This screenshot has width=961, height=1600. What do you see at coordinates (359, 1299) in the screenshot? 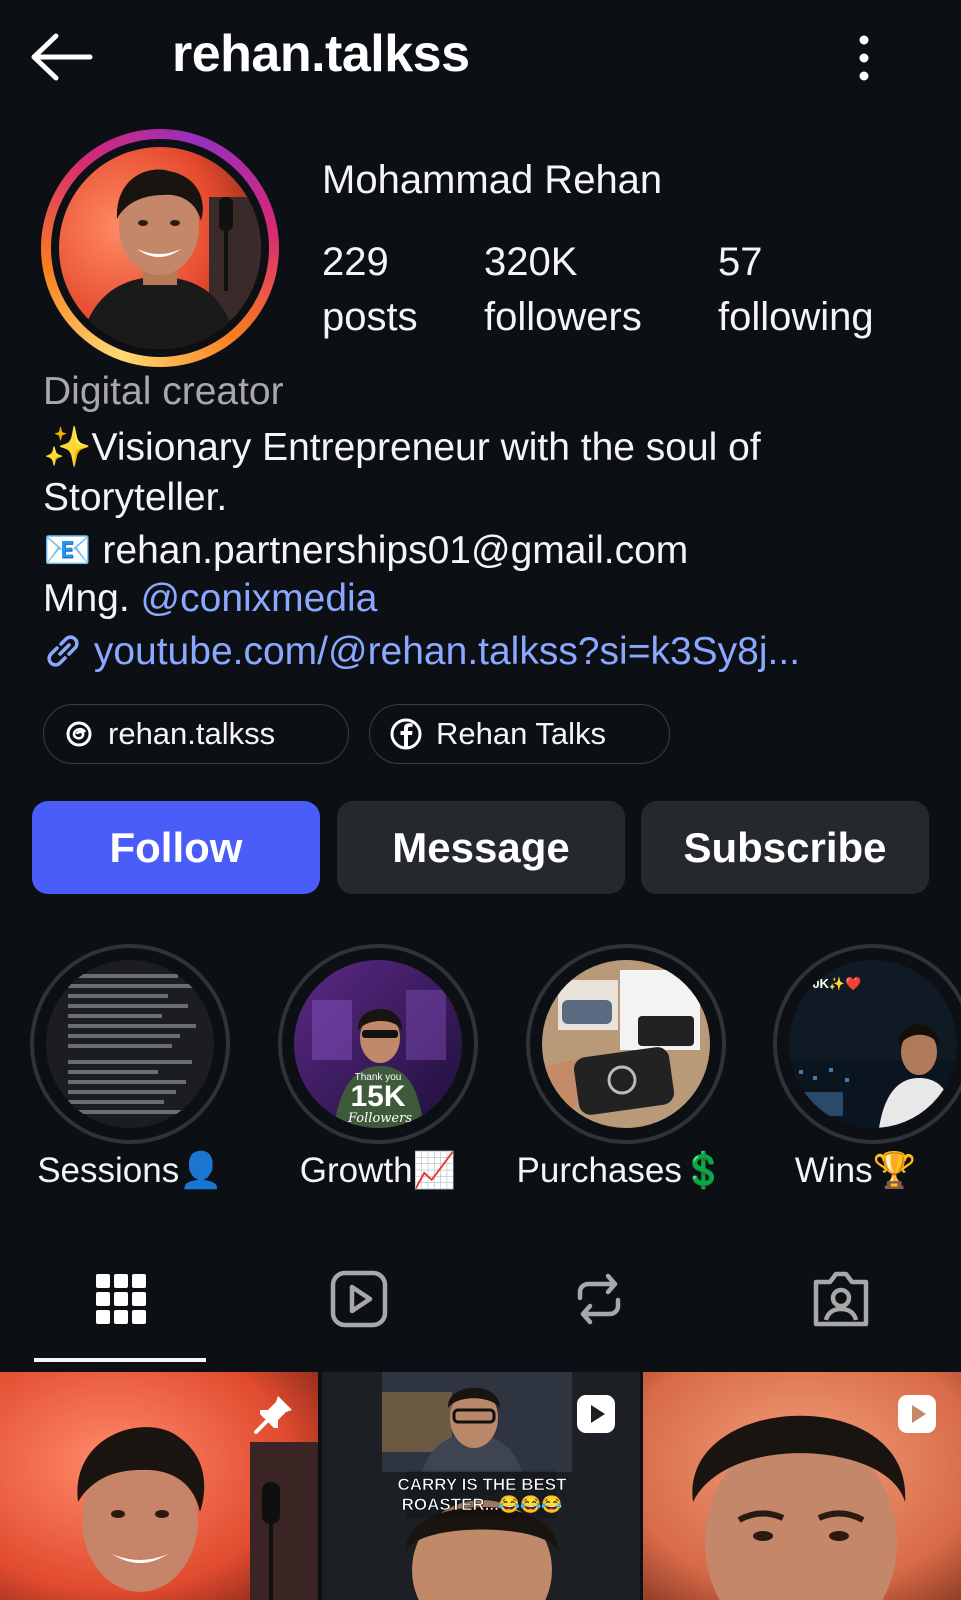
I see `reels-icon` at bounding box center [359, 1299].